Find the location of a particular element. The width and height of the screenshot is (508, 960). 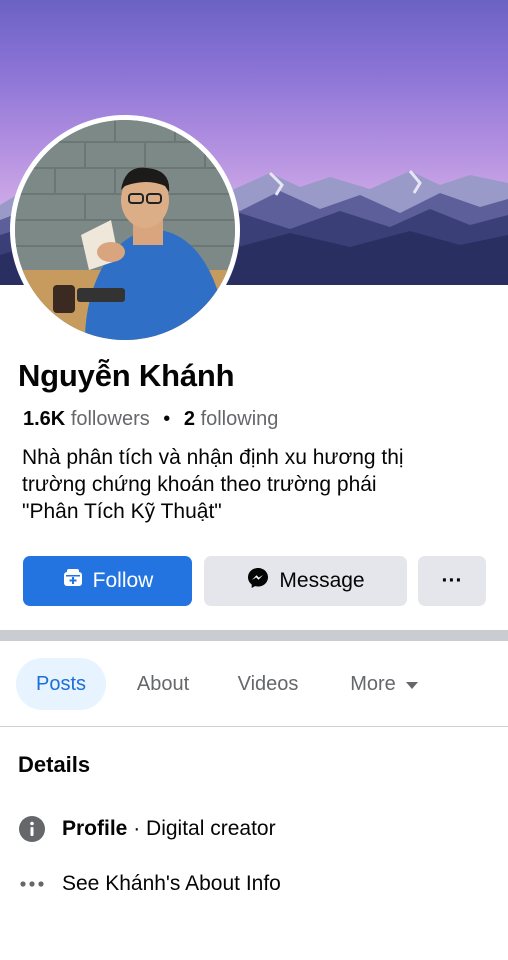

tab-label: Posts is located at coordinates (61, 683).